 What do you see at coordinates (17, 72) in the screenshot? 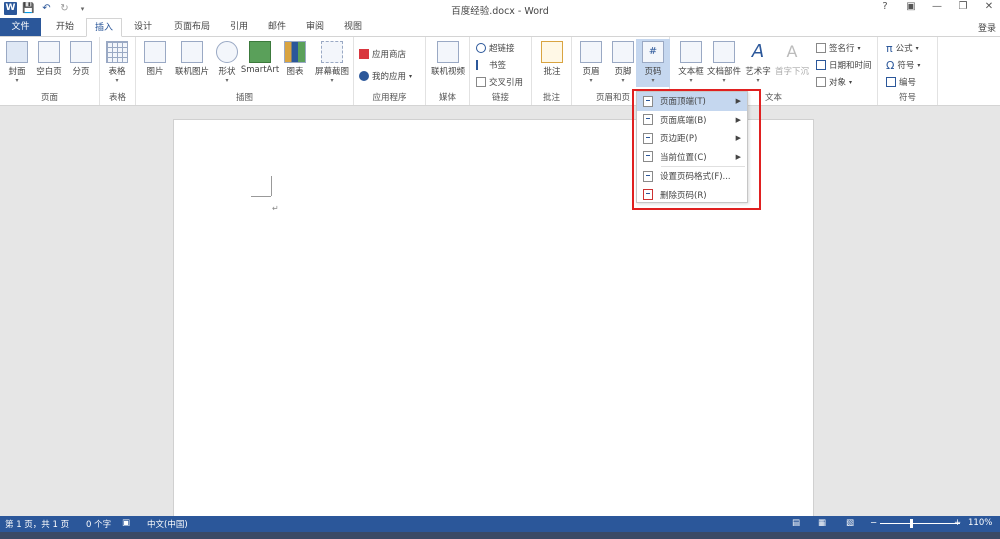
I see `cover-page-label: 封面` at bounding box center [17, 72].